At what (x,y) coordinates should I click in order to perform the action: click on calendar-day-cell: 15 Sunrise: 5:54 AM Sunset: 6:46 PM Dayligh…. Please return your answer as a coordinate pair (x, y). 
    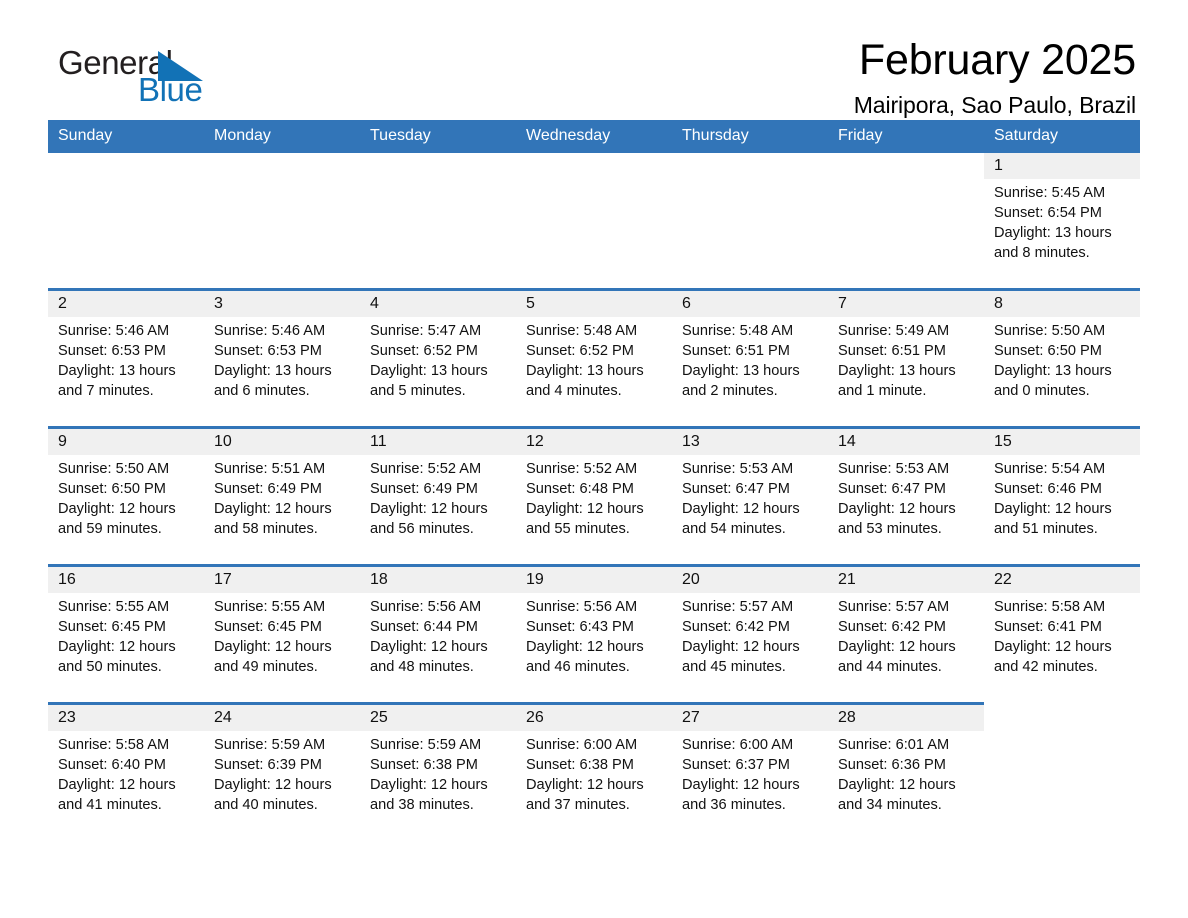
    Looking at the image, I should click on (1062, 496).